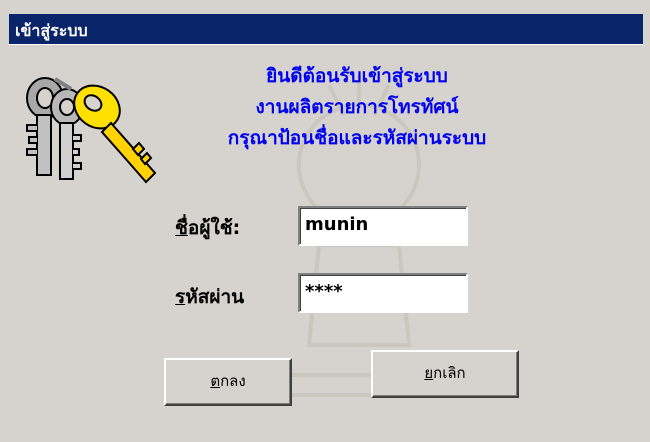 The width and height of the screenshot is (650, 442). What do you see at coordinates (181, 228) in the screenshot?
I see `username-label-mnemonic: ชื่` at bounding box center [181, 228].